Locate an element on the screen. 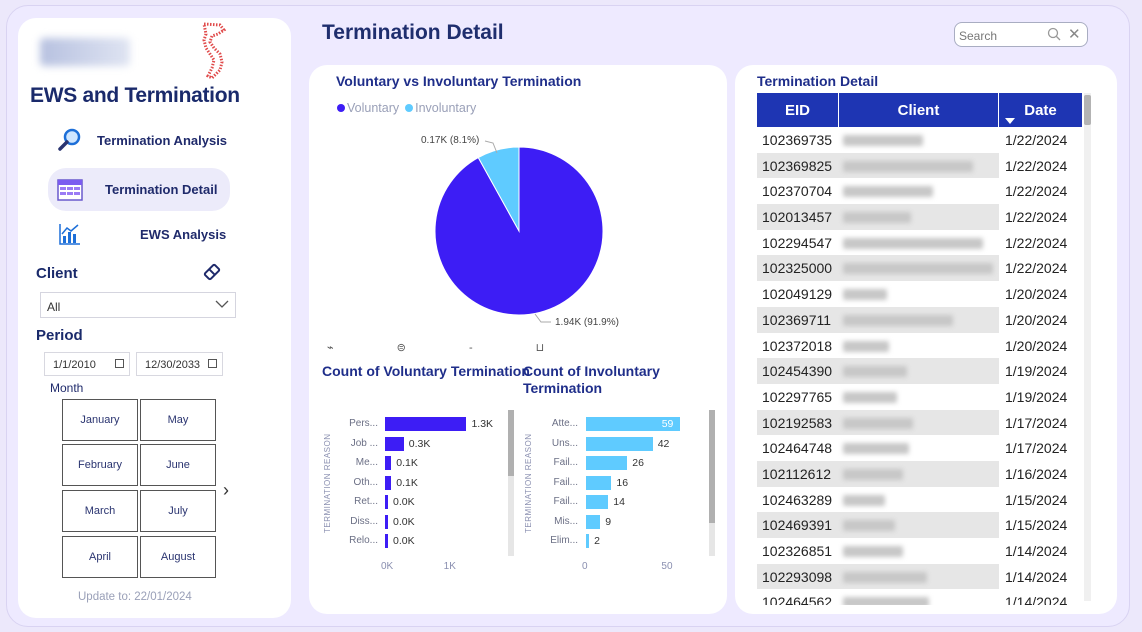  table-row: 102370704 1/22/2024 is located at coordinates (919, 191).